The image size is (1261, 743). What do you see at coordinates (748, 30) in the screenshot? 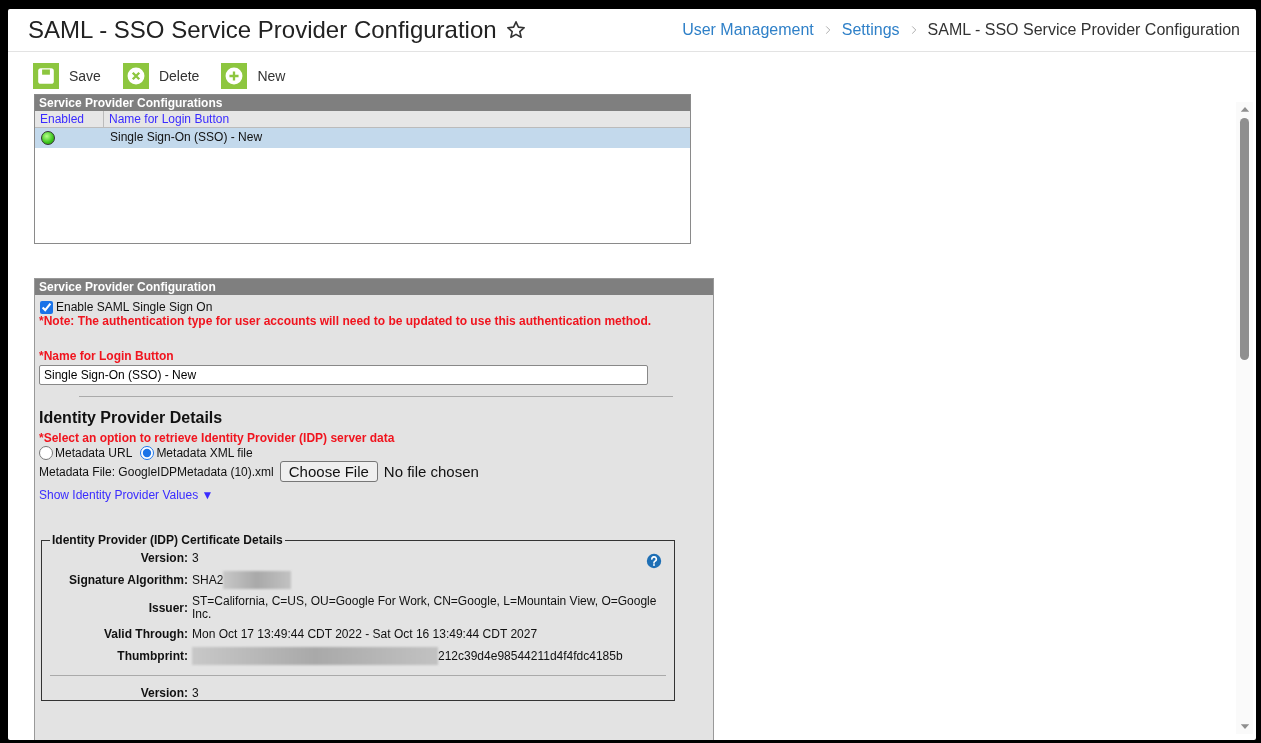
I see `breadcrumb-link: User Management` at bounding box center [748, 30].